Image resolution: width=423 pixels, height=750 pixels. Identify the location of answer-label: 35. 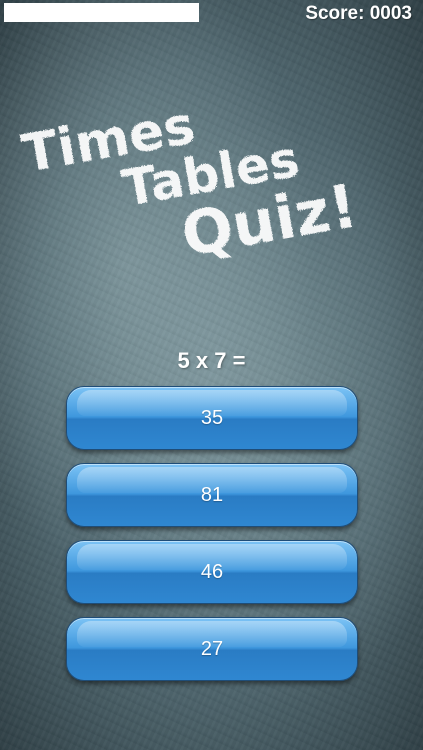
(212, 417).